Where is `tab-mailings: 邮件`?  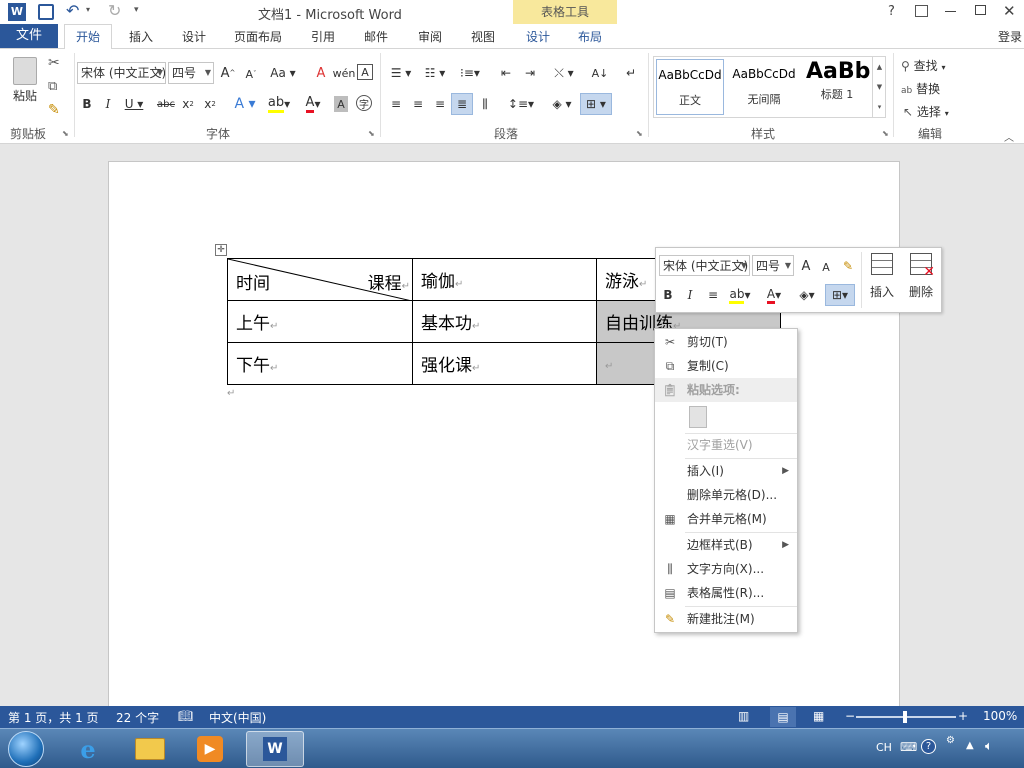
tab-mailings: 邮件 is located at coordinates (376, 36).